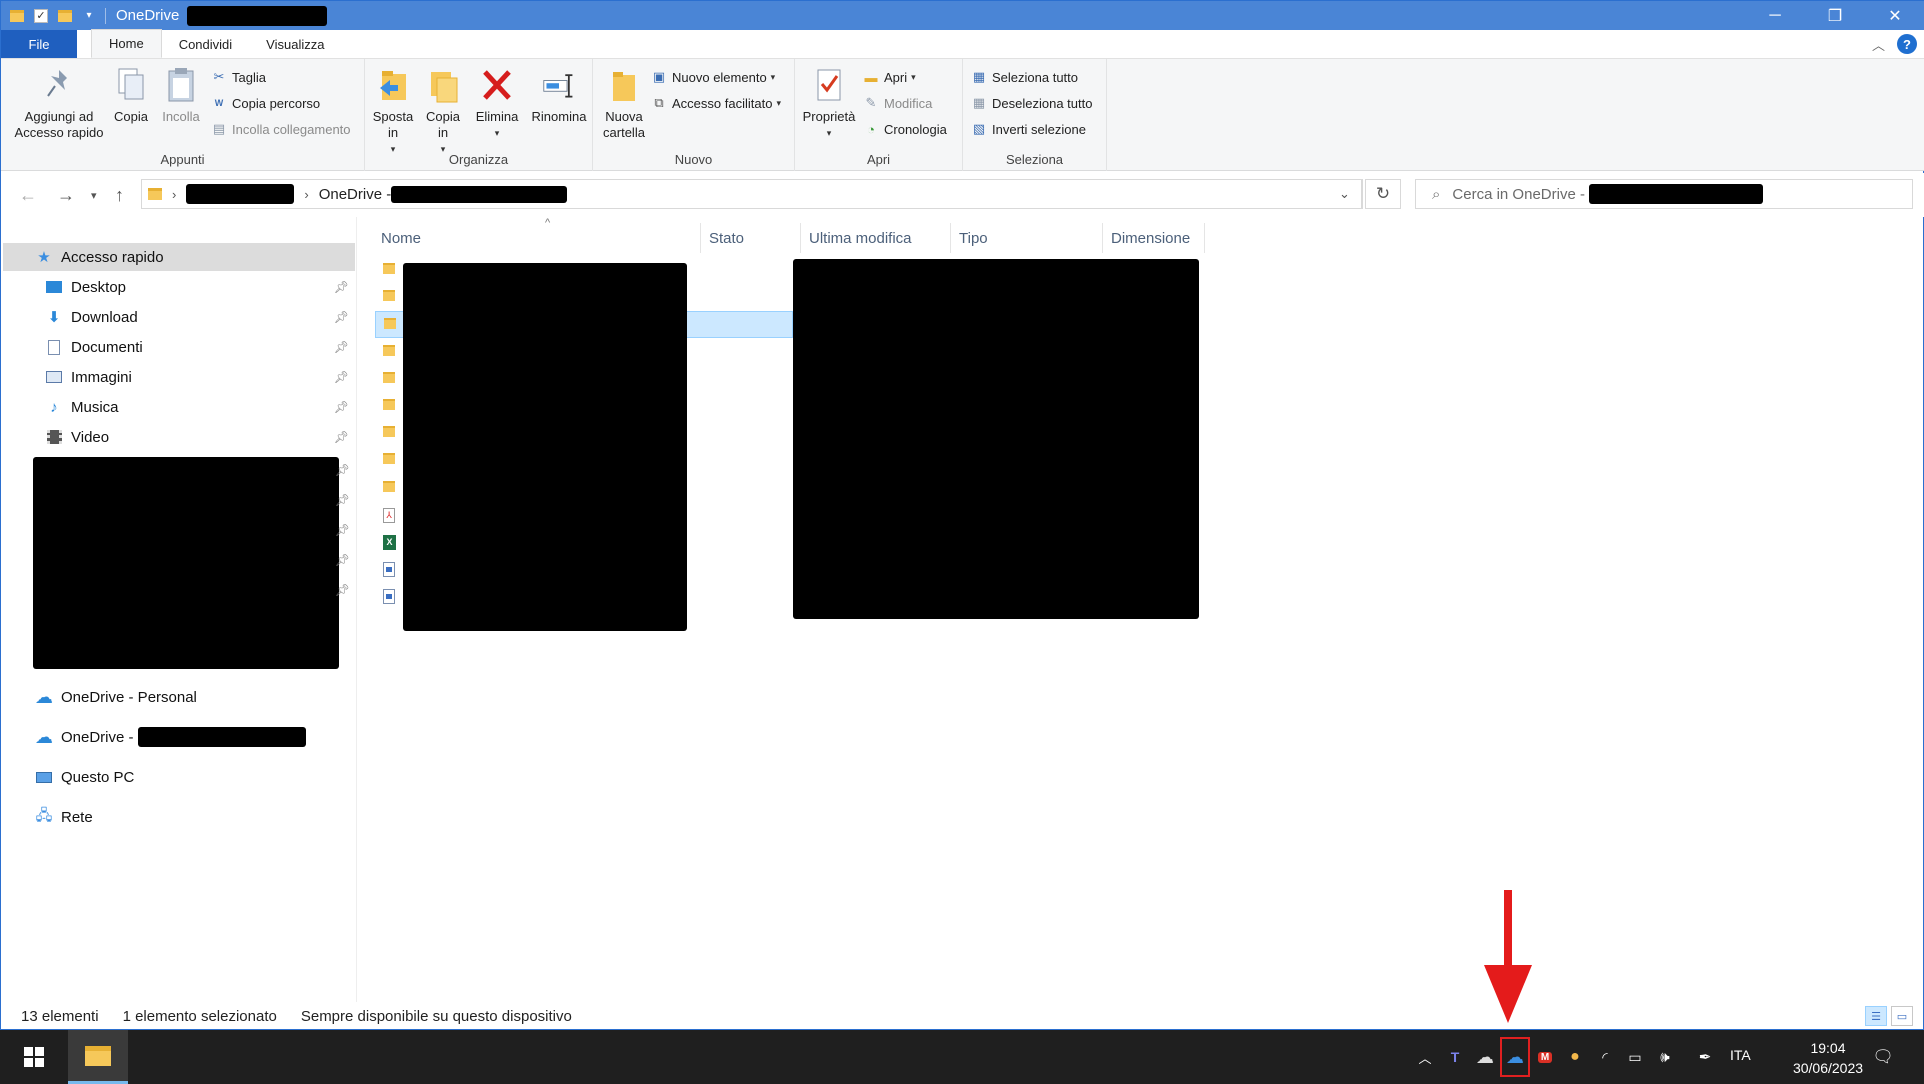 This screenshot has width=1924, height=1084. I want to click on copy-path-button: W Copia percorso, so click(265, 103).